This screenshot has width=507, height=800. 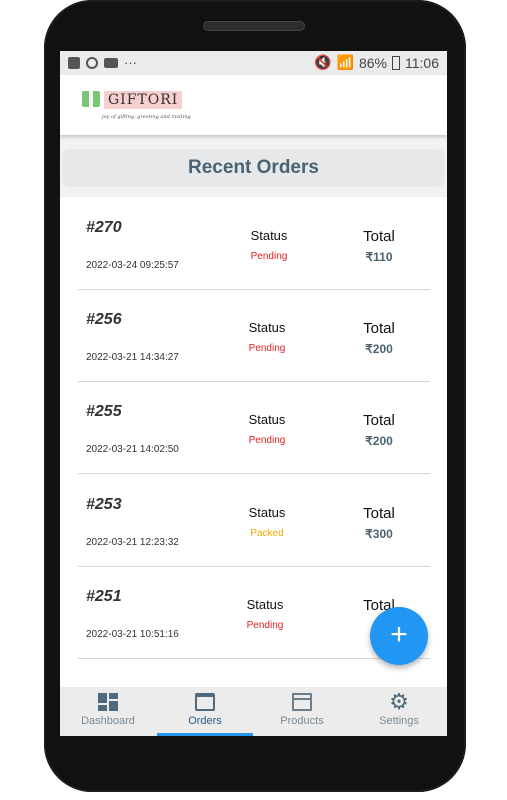 What do you see at coordinates (104, 227) in the screenshot?
I see `order-id: #270` at bounding box center [104, 227].